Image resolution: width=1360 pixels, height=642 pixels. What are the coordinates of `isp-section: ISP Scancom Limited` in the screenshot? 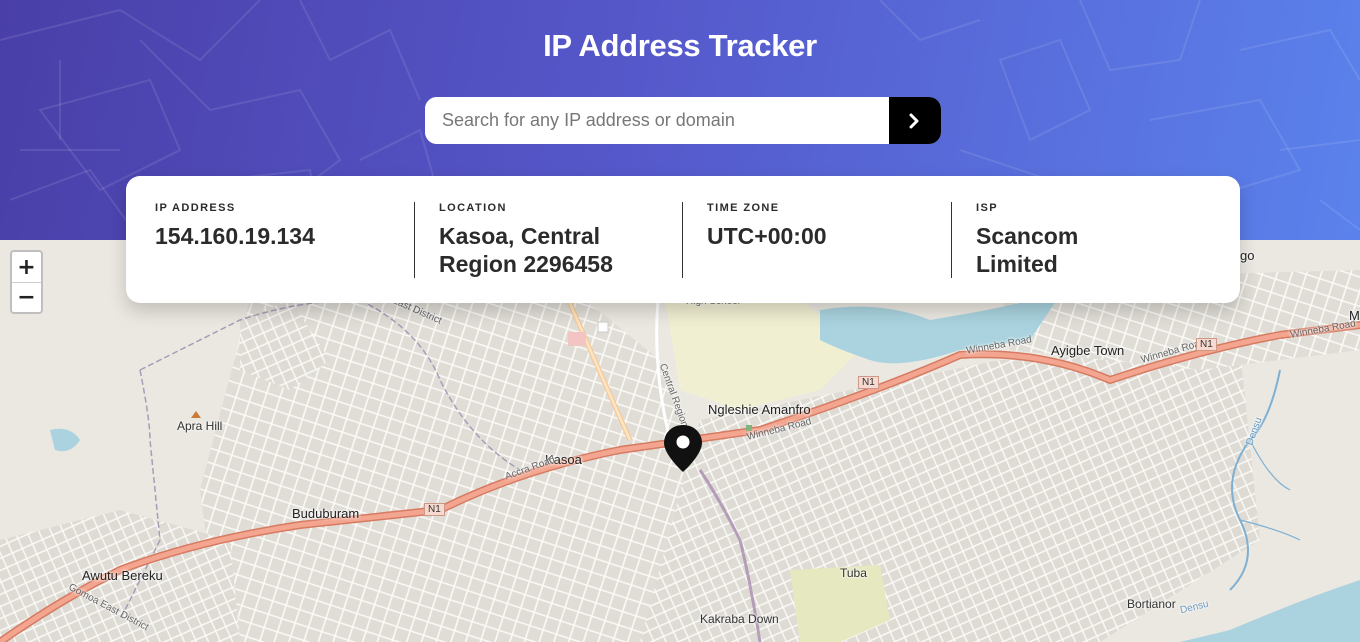 It's located at (1027, 240).